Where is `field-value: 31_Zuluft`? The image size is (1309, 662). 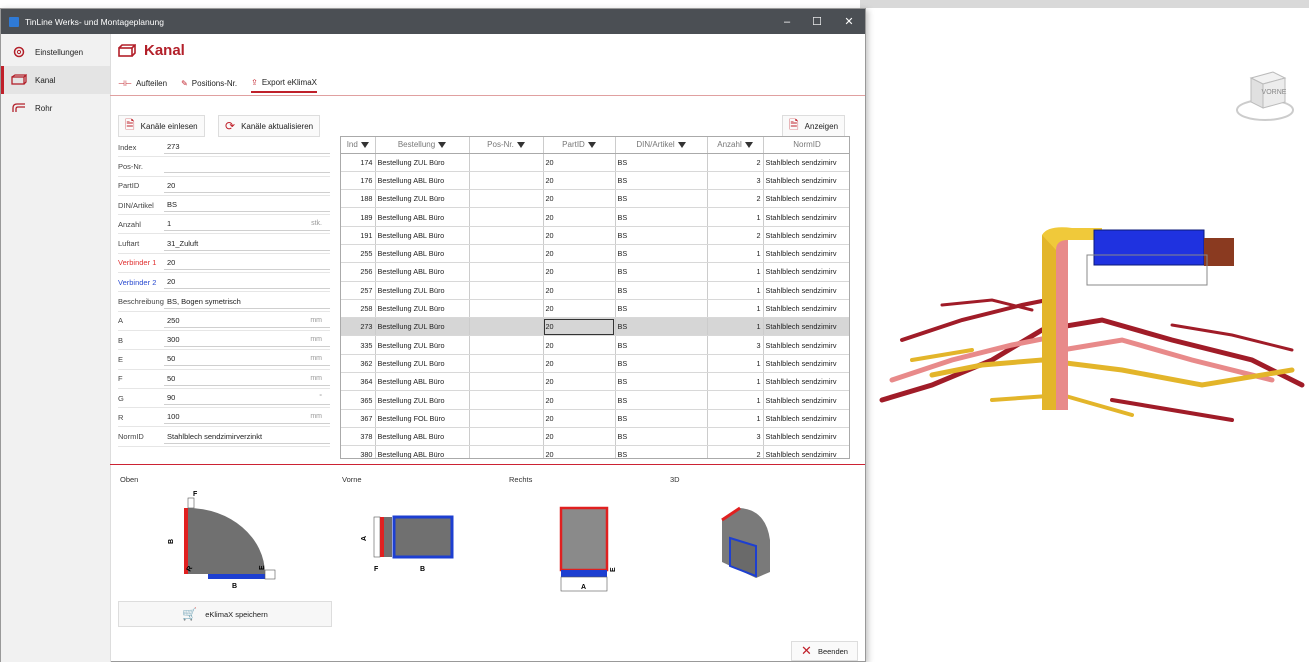
field-value: 31_Zuluft is located at coordinates (247, 244).